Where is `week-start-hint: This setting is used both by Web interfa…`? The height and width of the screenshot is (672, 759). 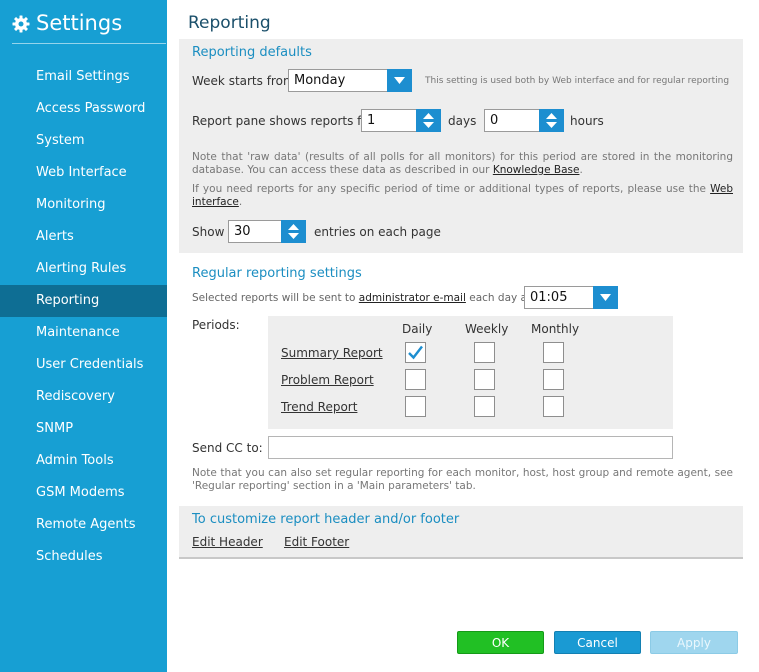 week-start-hint: This setting is used both by Web interfa… is located at coordinates (577, 81).